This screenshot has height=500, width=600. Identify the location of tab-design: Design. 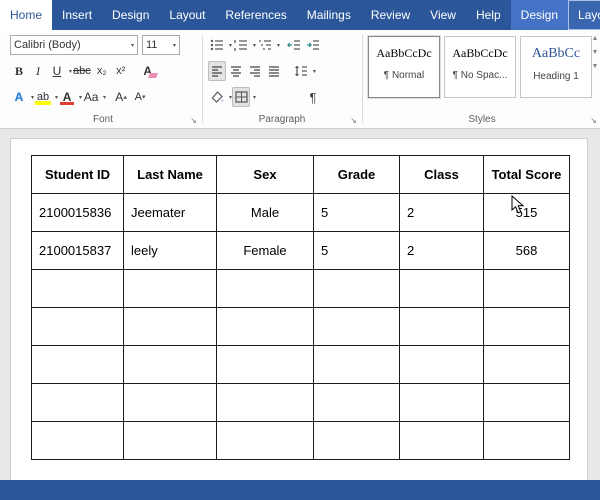
(130, 15).